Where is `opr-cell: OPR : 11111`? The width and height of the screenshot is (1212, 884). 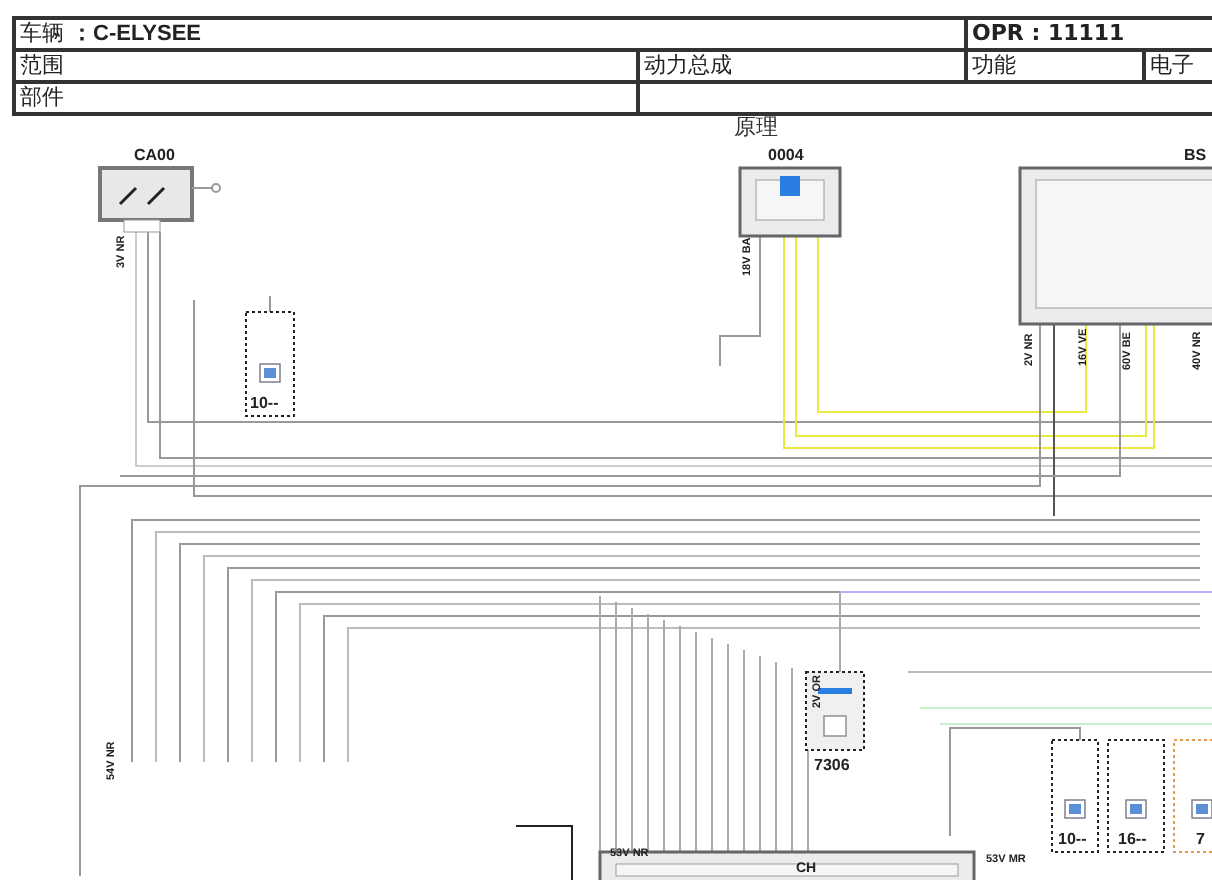
opr-cell: OPR : 11111 is located at coordinates (1090, 36).